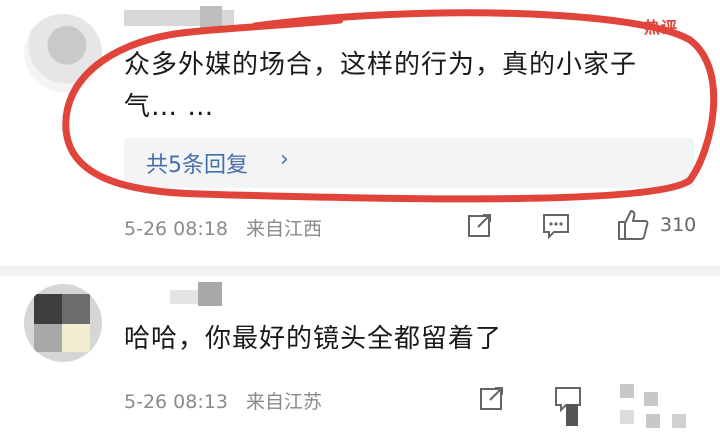 This screenshot has width=720, height=440. Describe the element at coordinates (313, 339) in the screenshot. I see `comment-text: 哈哈，你最好的镜头全都留着了` at that location.